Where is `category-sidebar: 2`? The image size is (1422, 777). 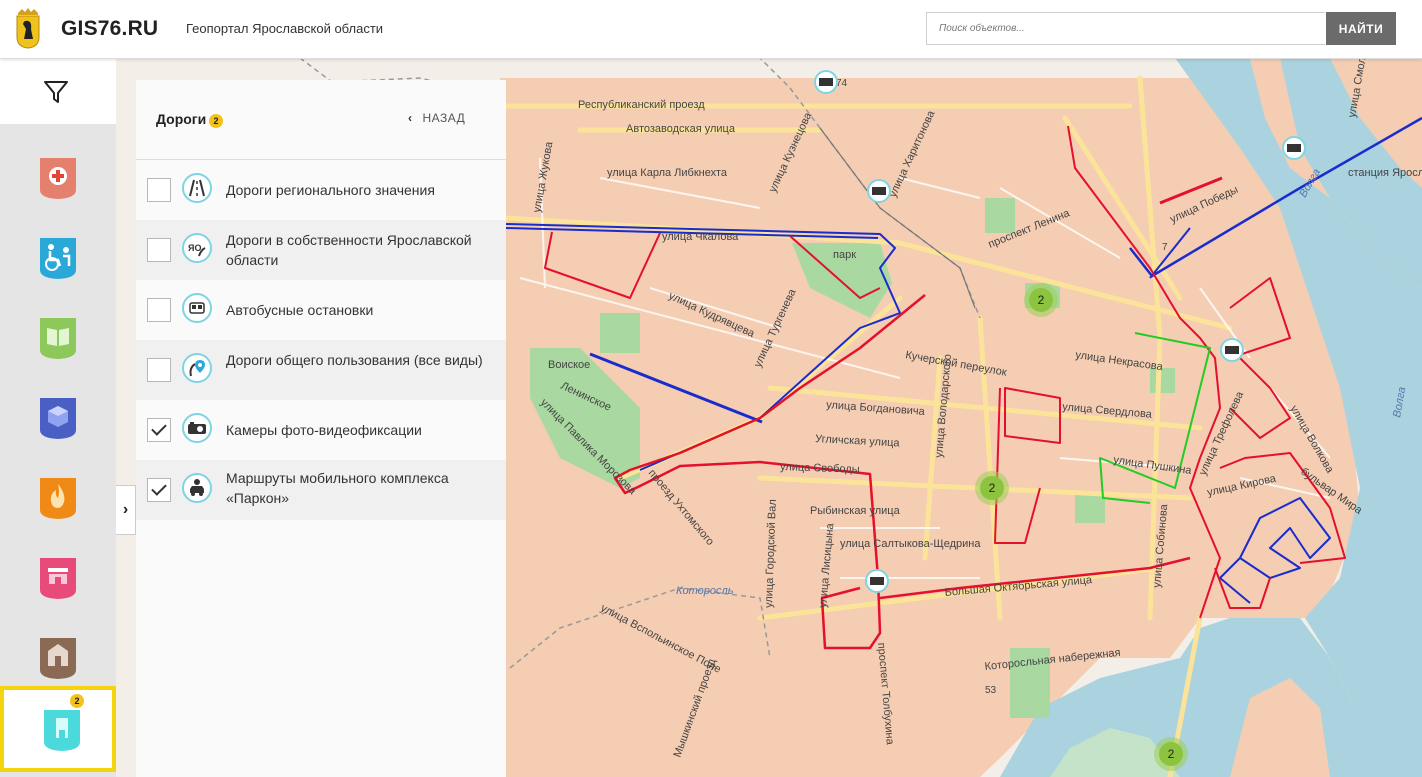
category-sidebar: 2 is located at coordinates (58, 418).